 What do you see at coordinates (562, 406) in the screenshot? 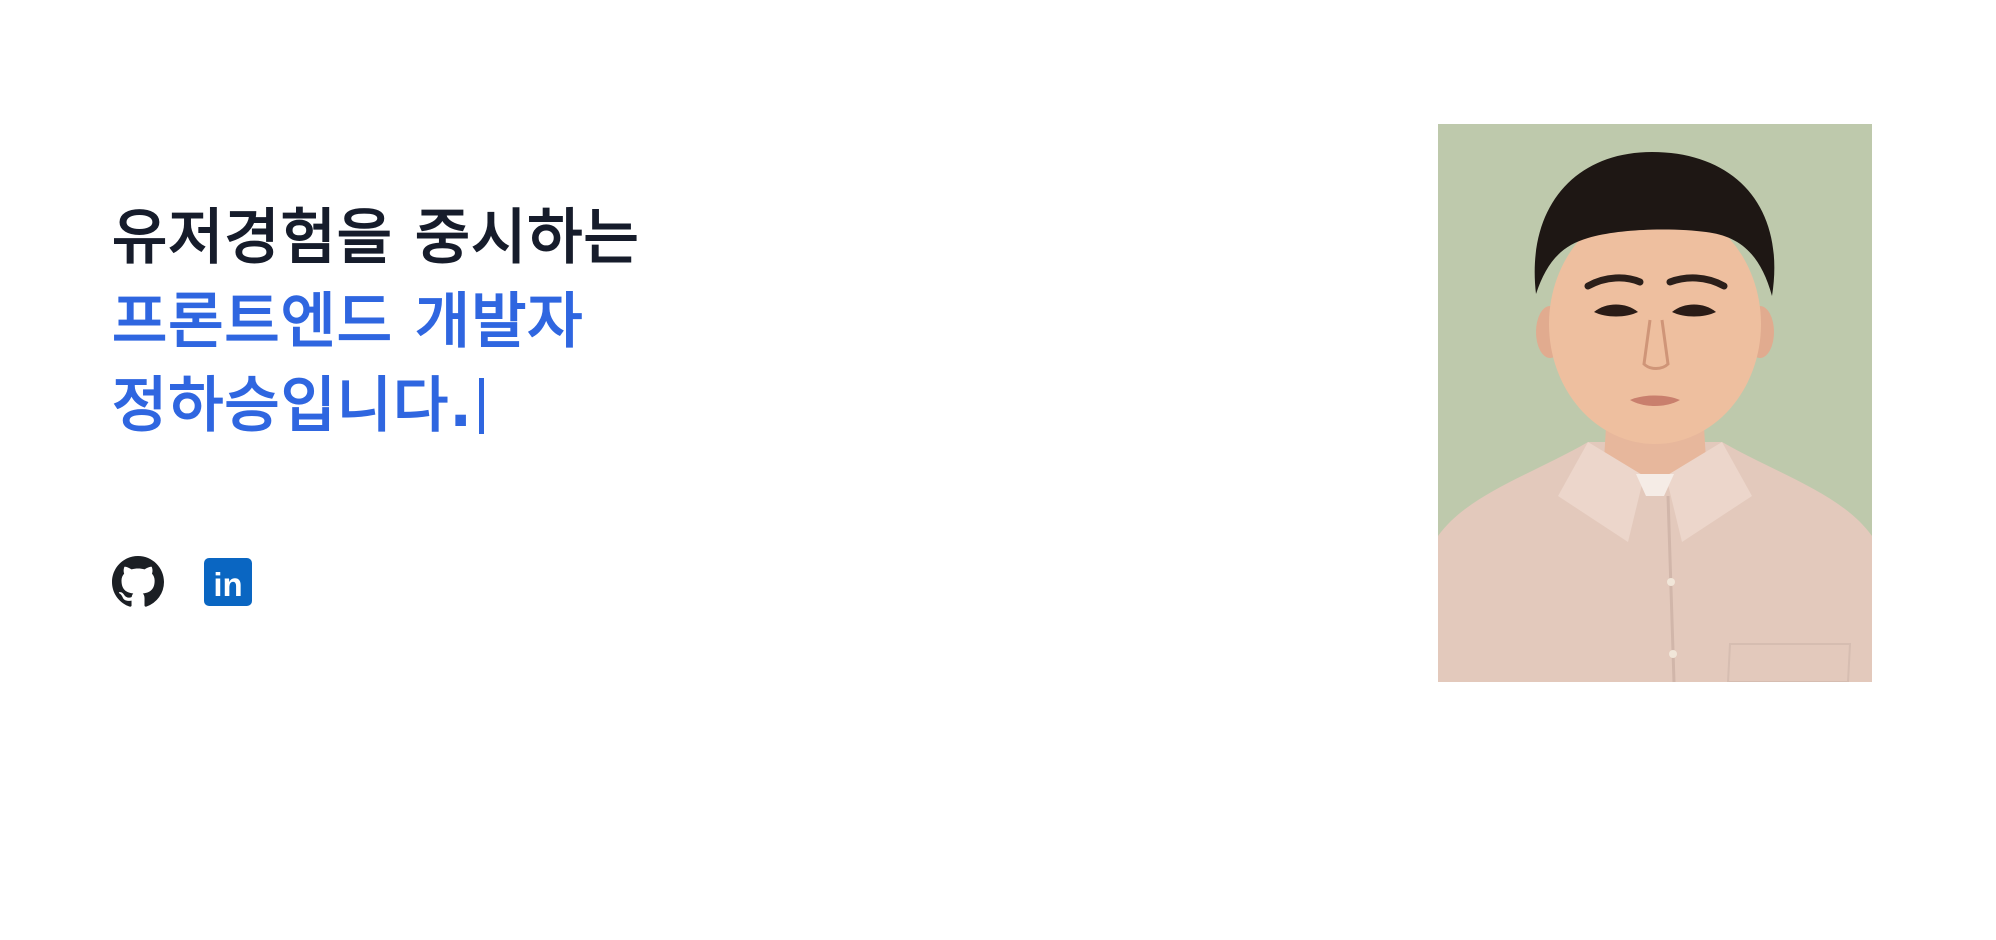
I see `headline-line-3: 정하승입니다.` at bounding box center [562, 406].